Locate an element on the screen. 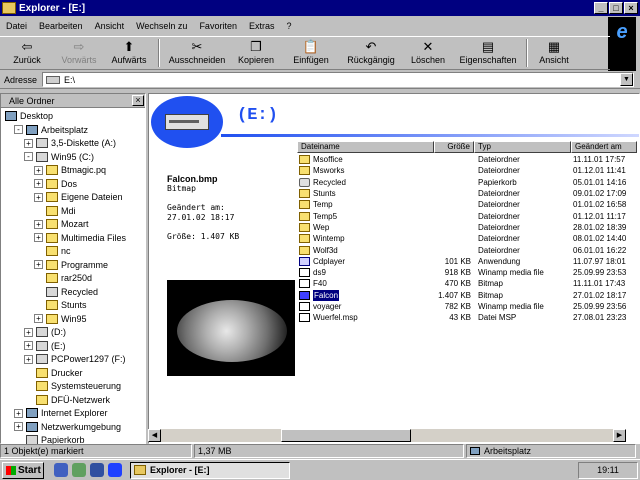 The height and width of the screenshot is (480, 640). toolbar-aufwärts-button: ⬆ Aufwärts is located at coordinates (129, 53).